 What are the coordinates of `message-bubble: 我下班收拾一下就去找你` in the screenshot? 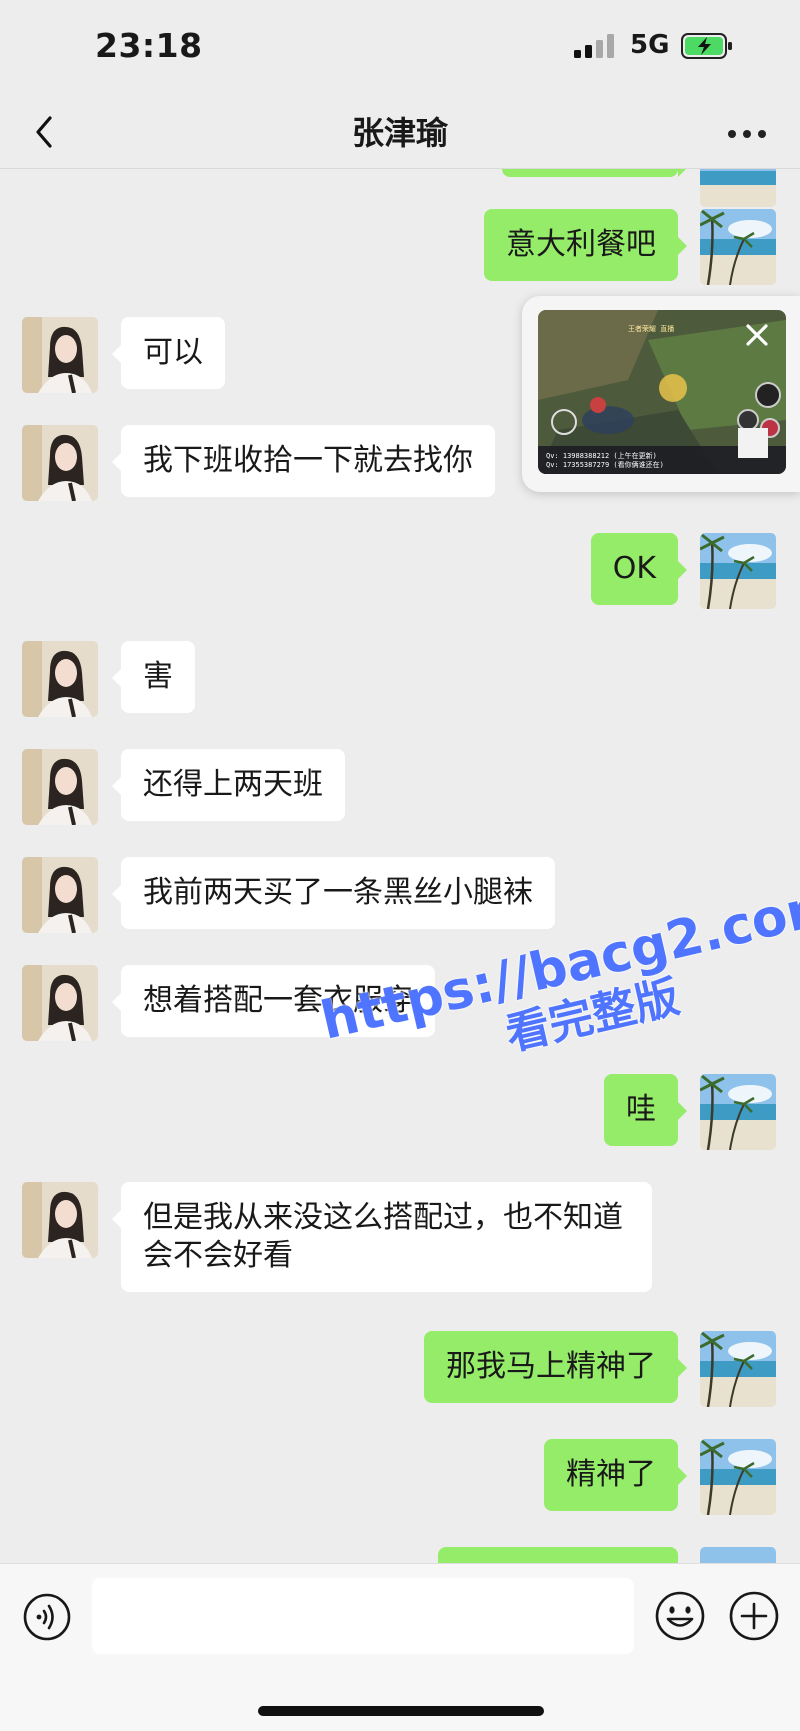 It's located at (303, 461).